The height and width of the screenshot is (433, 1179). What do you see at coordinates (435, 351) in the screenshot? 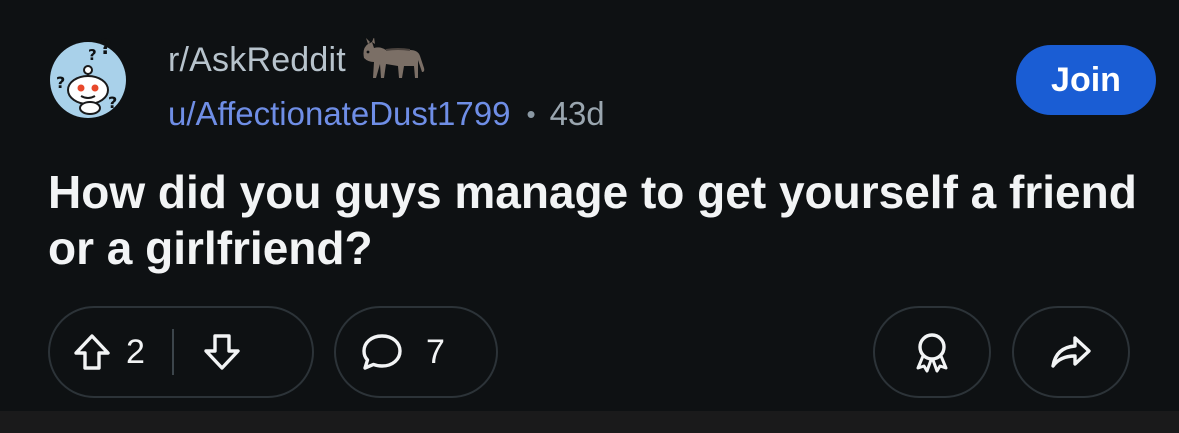
I see `comment-count: 7` at bounding box center [435, 351].